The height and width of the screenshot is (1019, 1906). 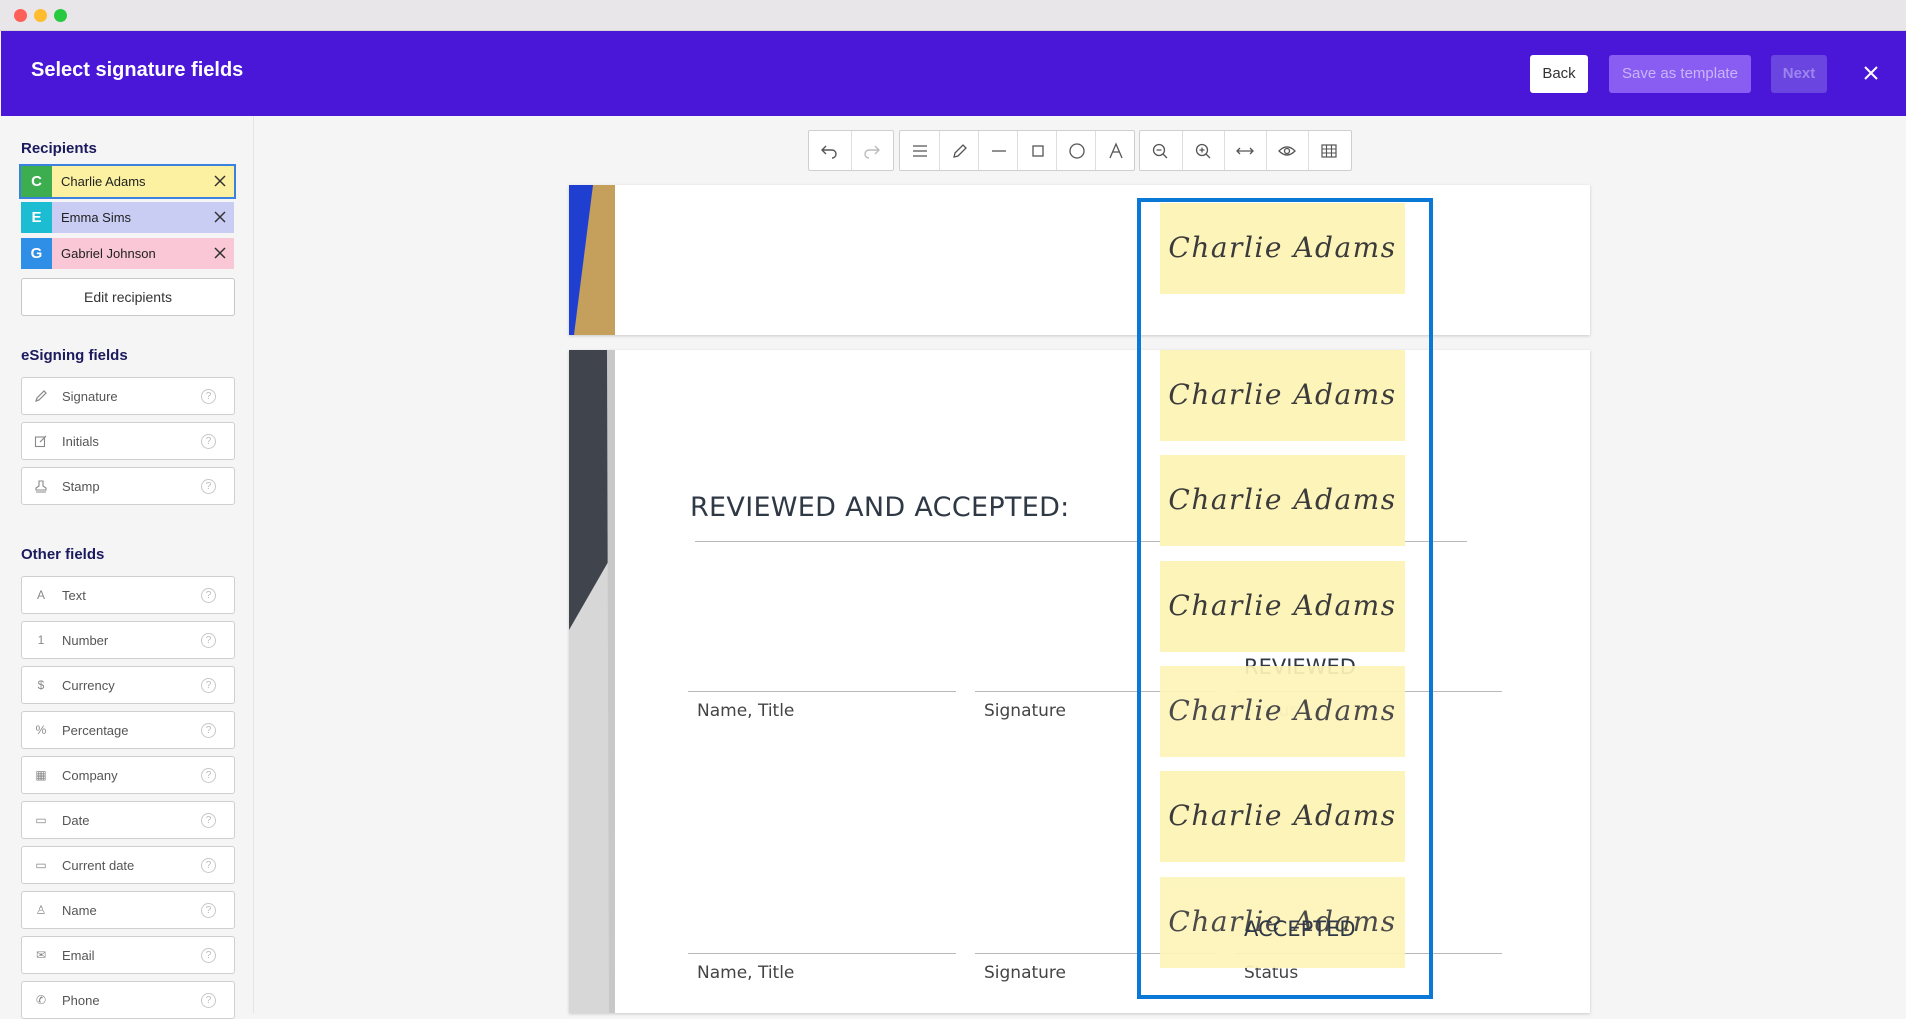 I want to click on stamp-icon, so click(x=41, y=486).